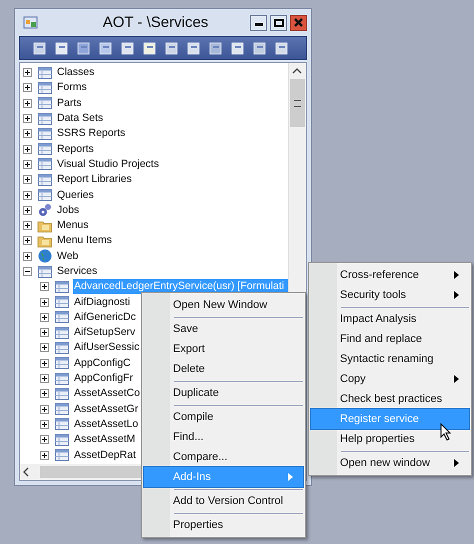  I want to click on collapse-toggle, so click(27, 271).